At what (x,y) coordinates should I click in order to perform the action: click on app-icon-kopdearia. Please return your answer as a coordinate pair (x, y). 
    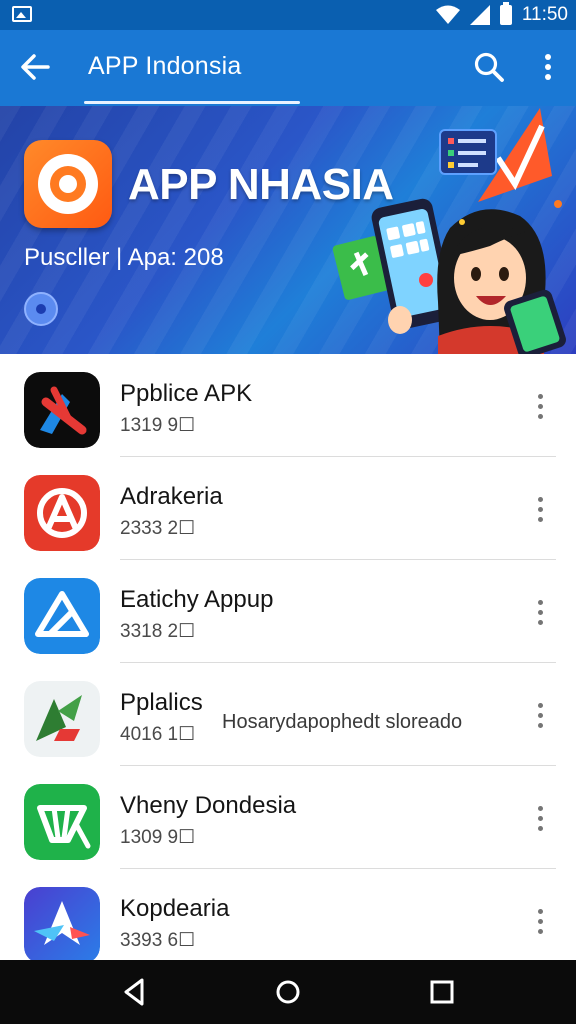
    Looking at the image, I should click on (62, 923).